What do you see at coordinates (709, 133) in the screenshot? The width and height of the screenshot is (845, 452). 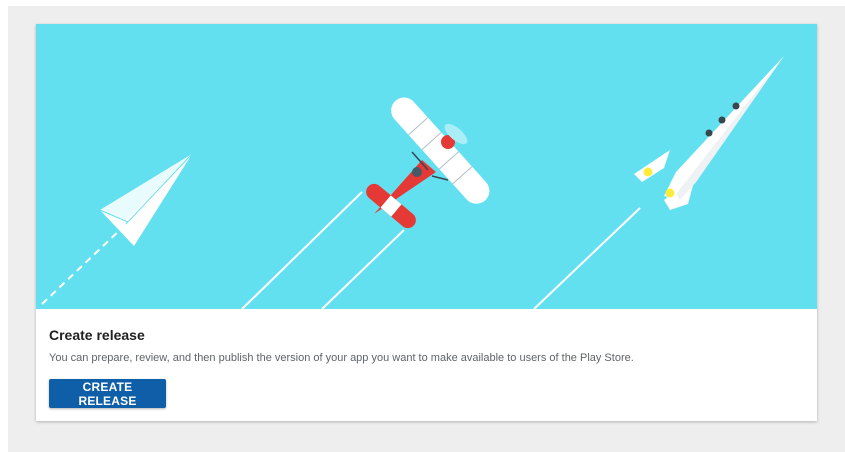 I see `rocket-icon` at bounding box center [709, 133].